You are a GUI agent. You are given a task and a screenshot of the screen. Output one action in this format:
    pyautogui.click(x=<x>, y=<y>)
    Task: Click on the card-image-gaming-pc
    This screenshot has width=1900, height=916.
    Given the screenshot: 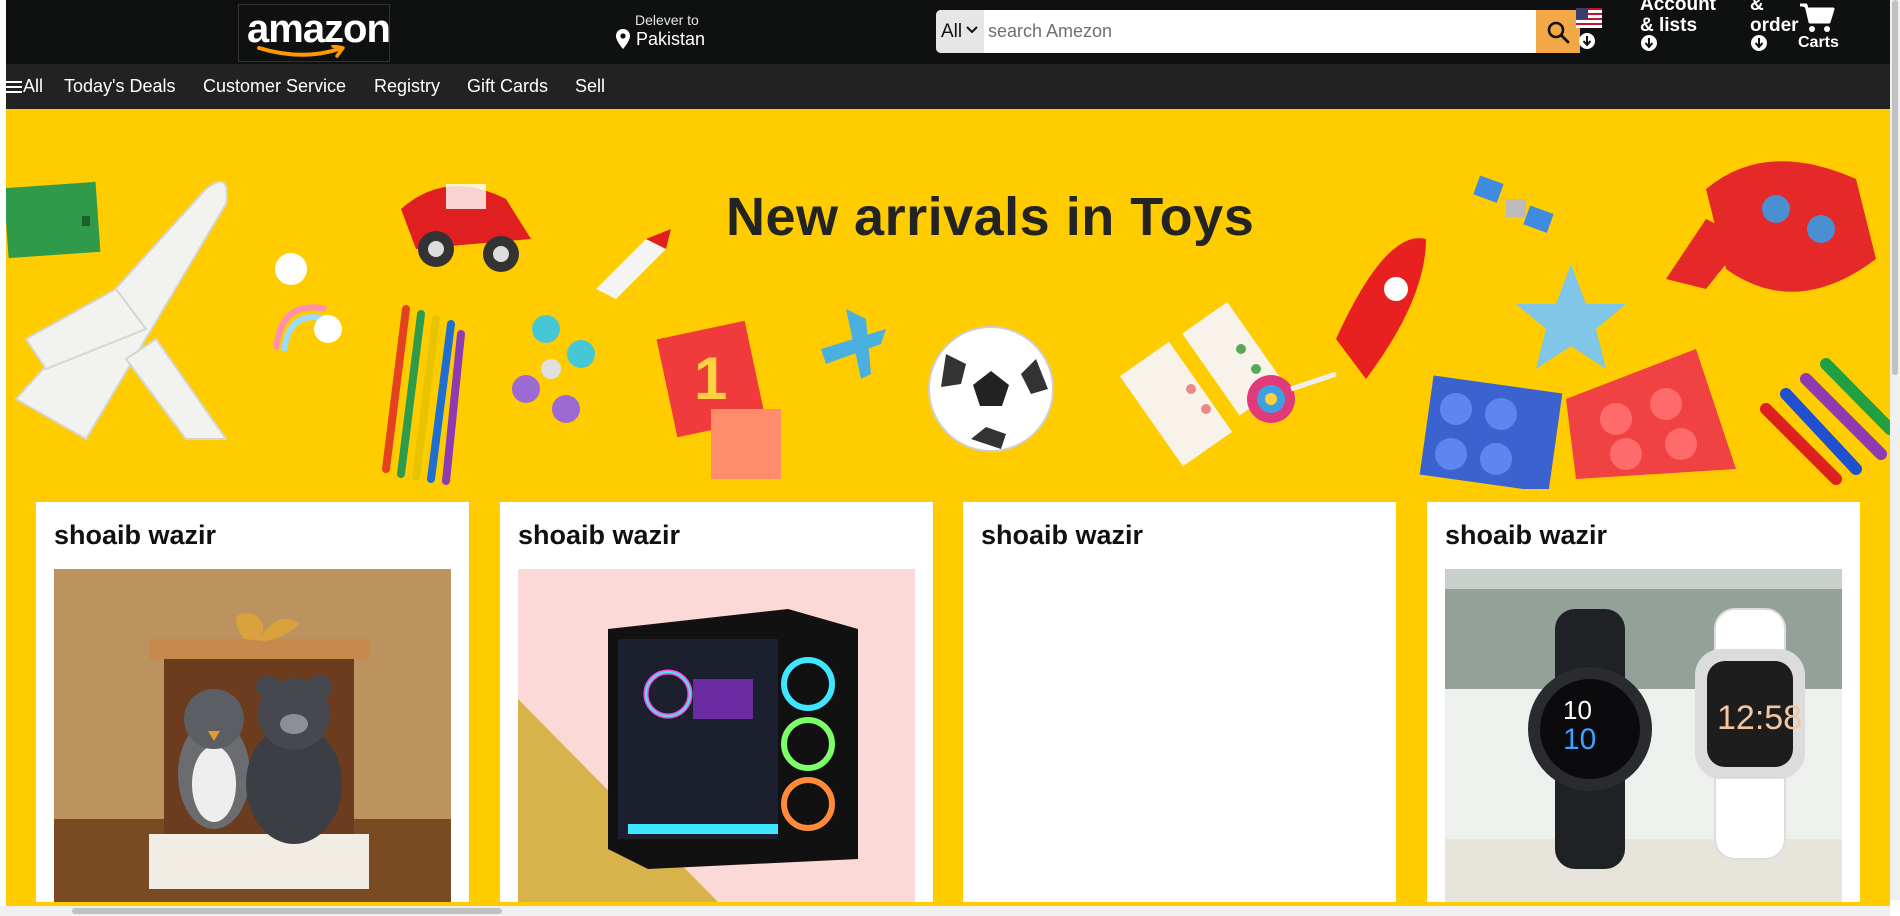 What is the action you would take?
    pyautogui.click(x=716, y=735)
    